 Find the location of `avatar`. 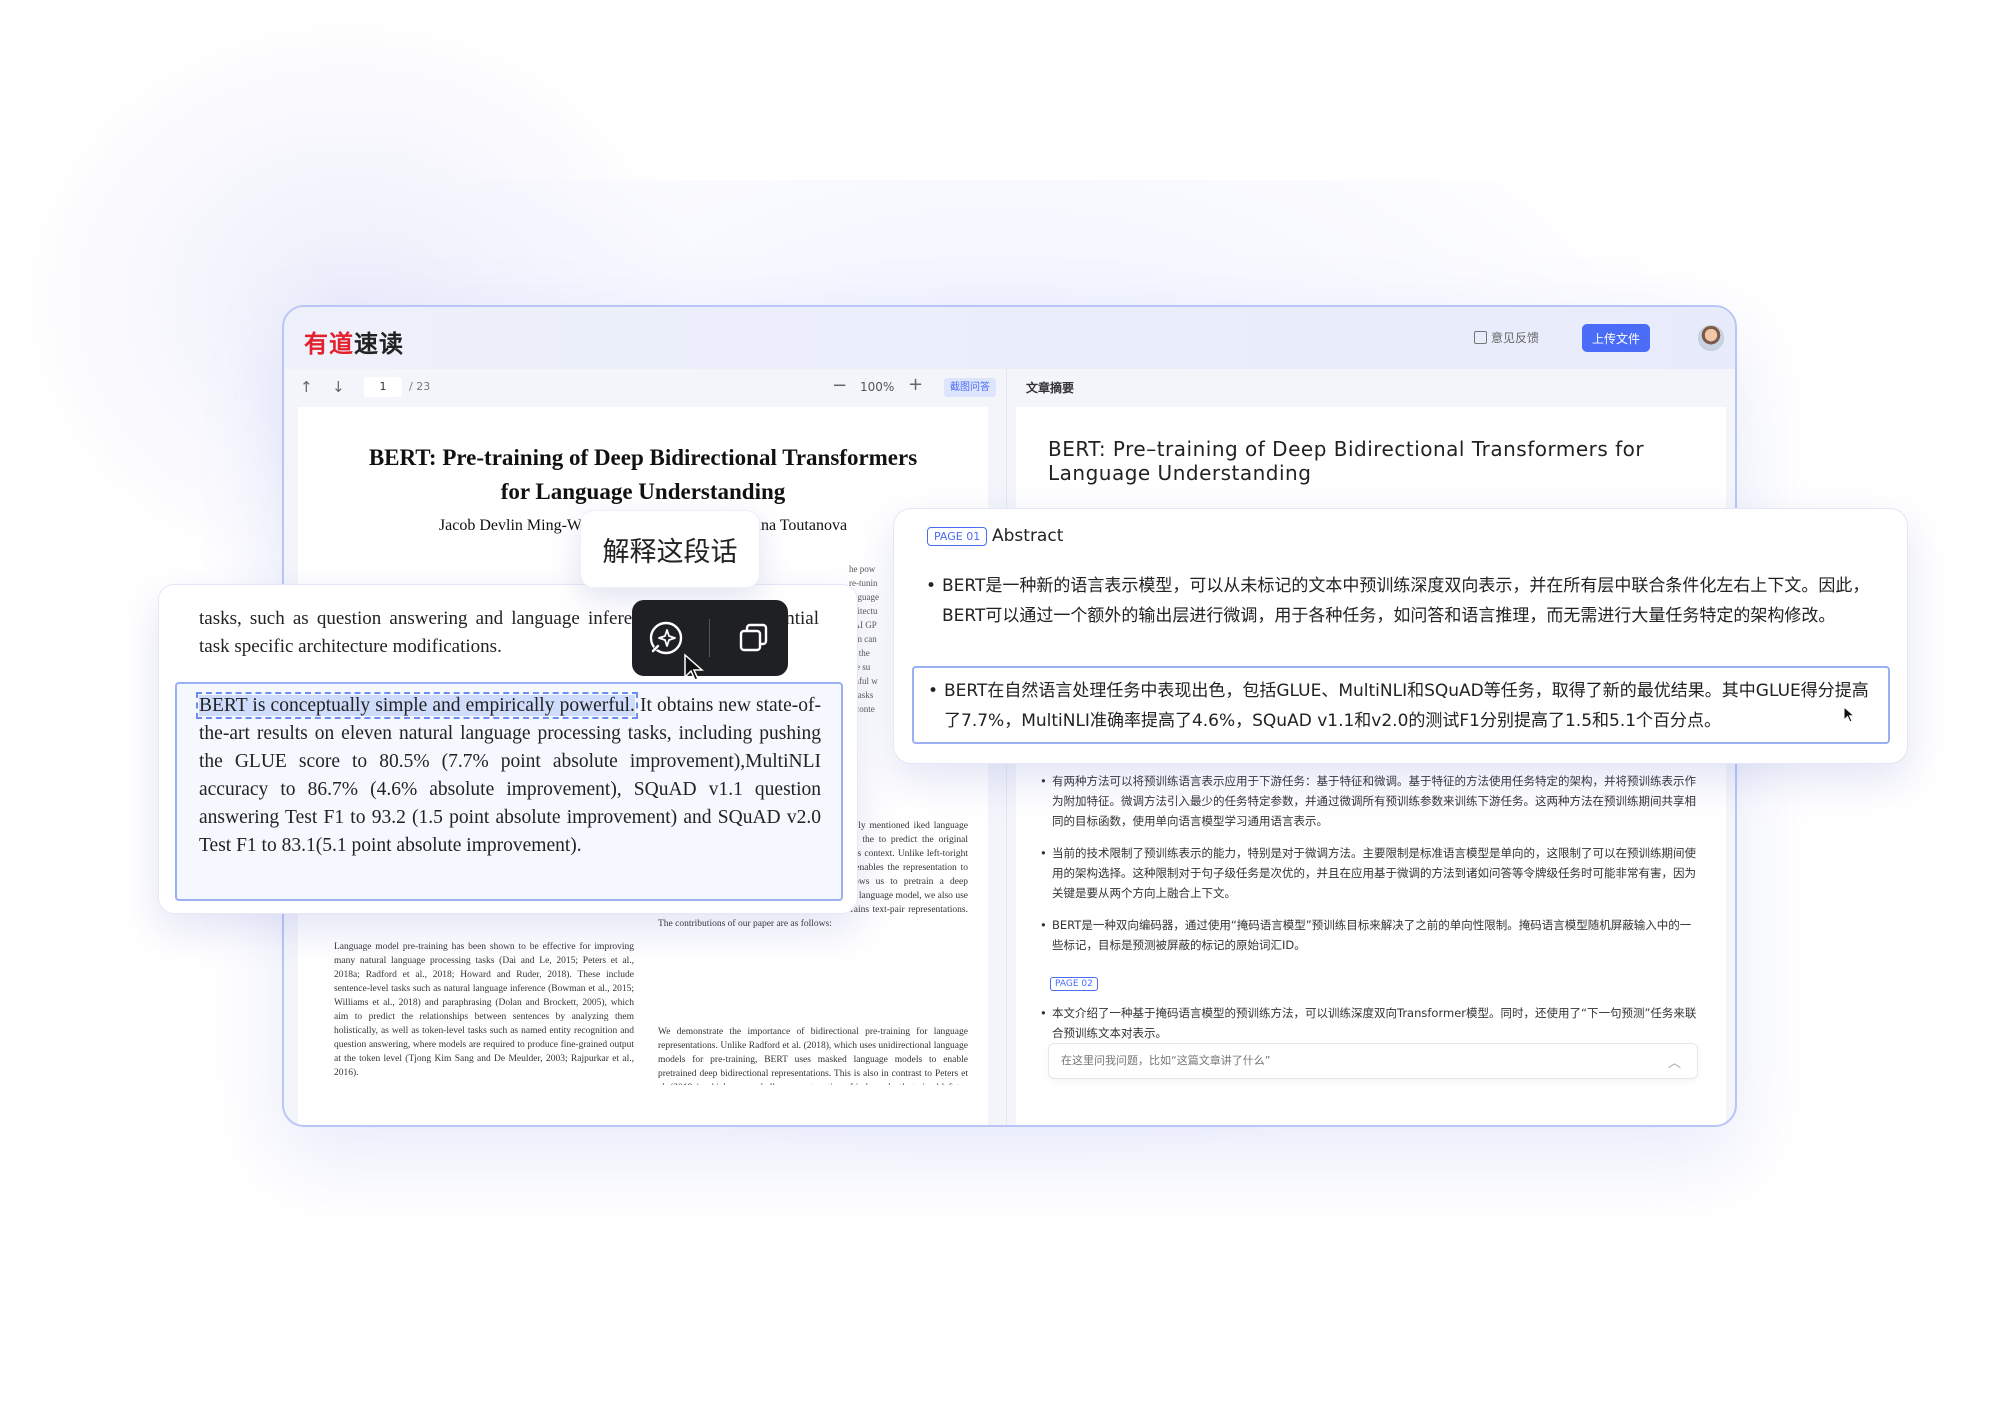

avatar is located at coordinates (1711, 338).